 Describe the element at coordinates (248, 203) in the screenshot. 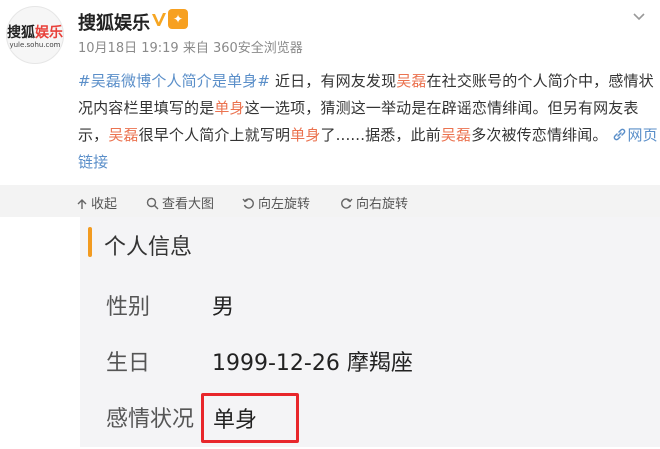

I see `rotate-left-icon` at that location.